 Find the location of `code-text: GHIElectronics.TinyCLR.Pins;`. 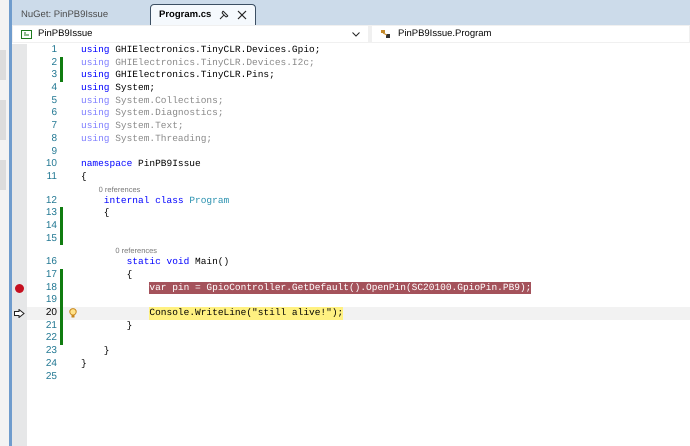

code-text: GHIElectronics.TinyCLR.Pins; is located at coordinates (195, 75).